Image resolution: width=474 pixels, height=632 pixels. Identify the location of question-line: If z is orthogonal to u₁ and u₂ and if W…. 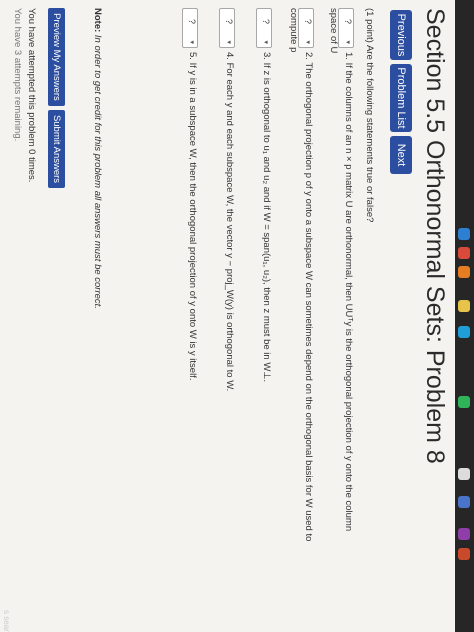
(266, 222).